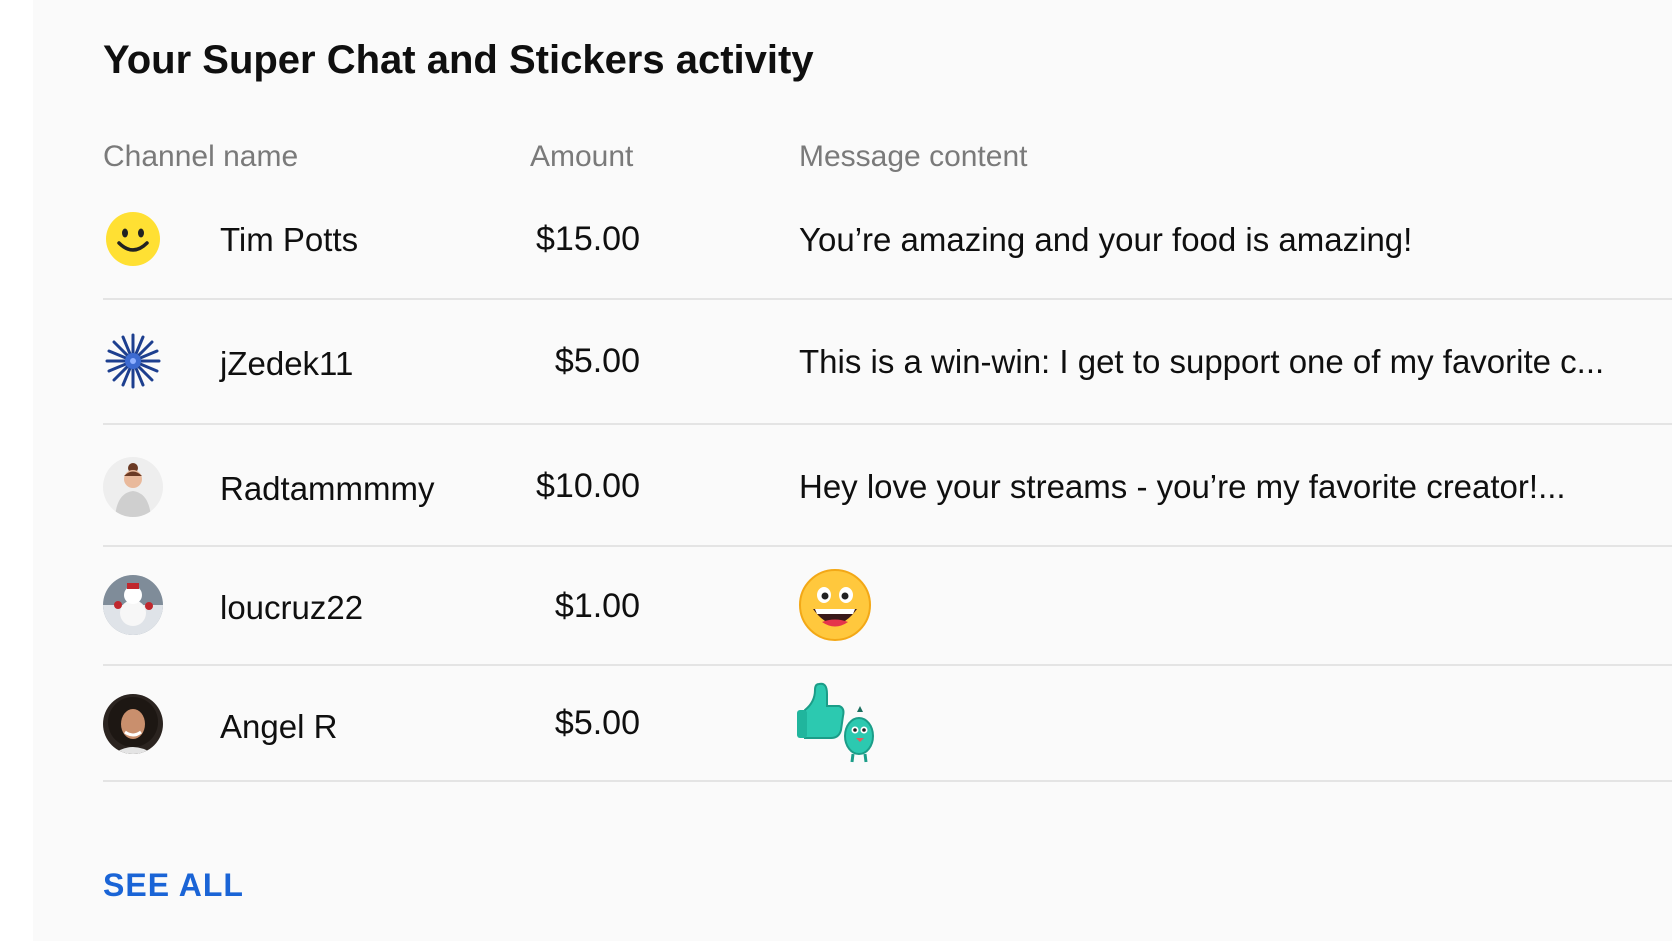 The width and height of the screenshot is (1672, 941). What do you see at coordinates (133, 361) in the screenshot?
I see `blue-burst-avatar` at bounding box center [133, 361].